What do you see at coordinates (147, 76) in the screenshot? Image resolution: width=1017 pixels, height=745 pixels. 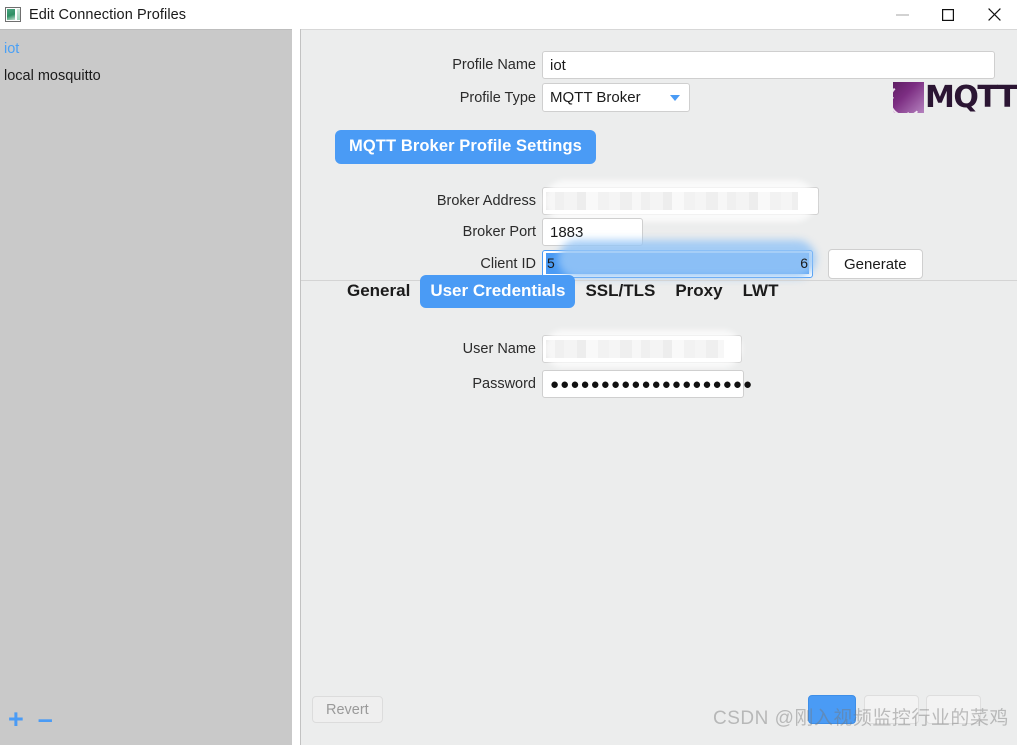 I see `sidebar-item-local-mosquitto: local mosquitto` at bounding box center [147, 76].